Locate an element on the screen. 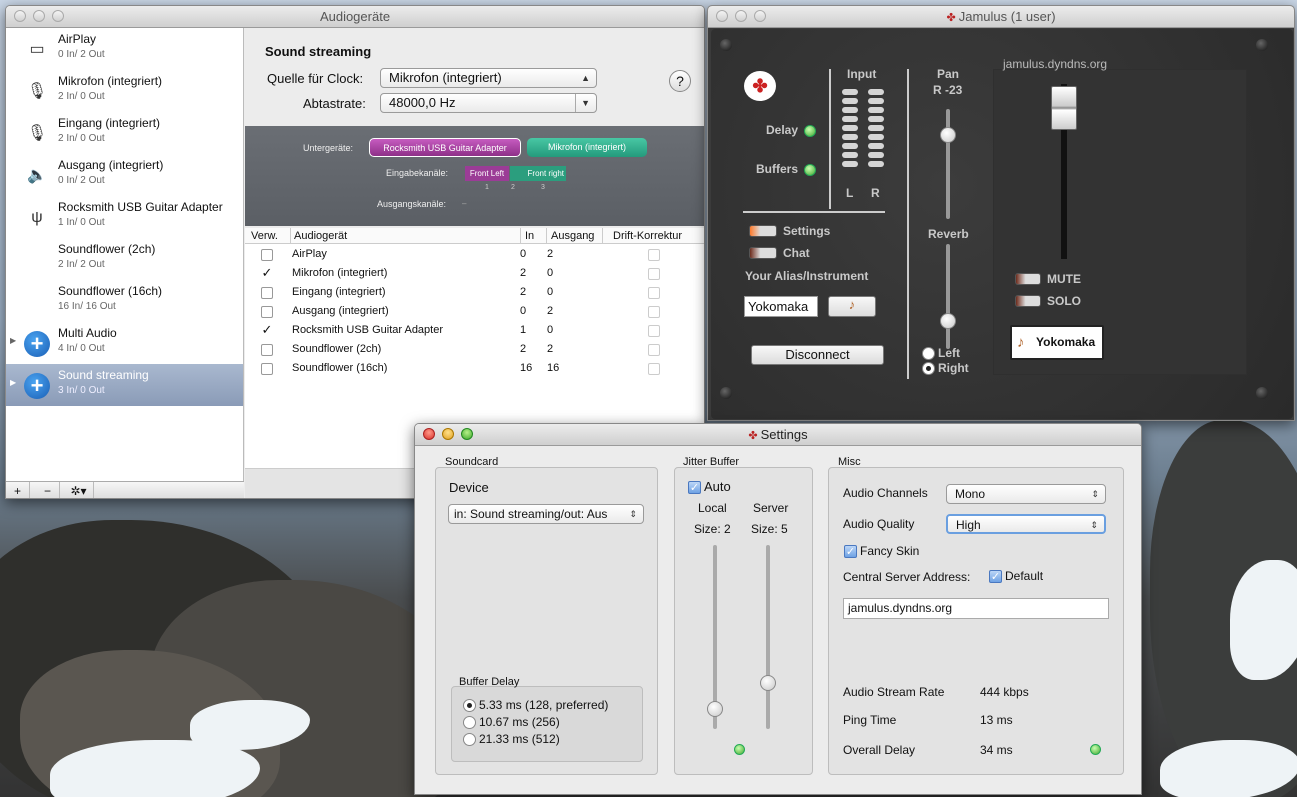  col-header-device: Audiogerät is located at coordinates (405, 236).